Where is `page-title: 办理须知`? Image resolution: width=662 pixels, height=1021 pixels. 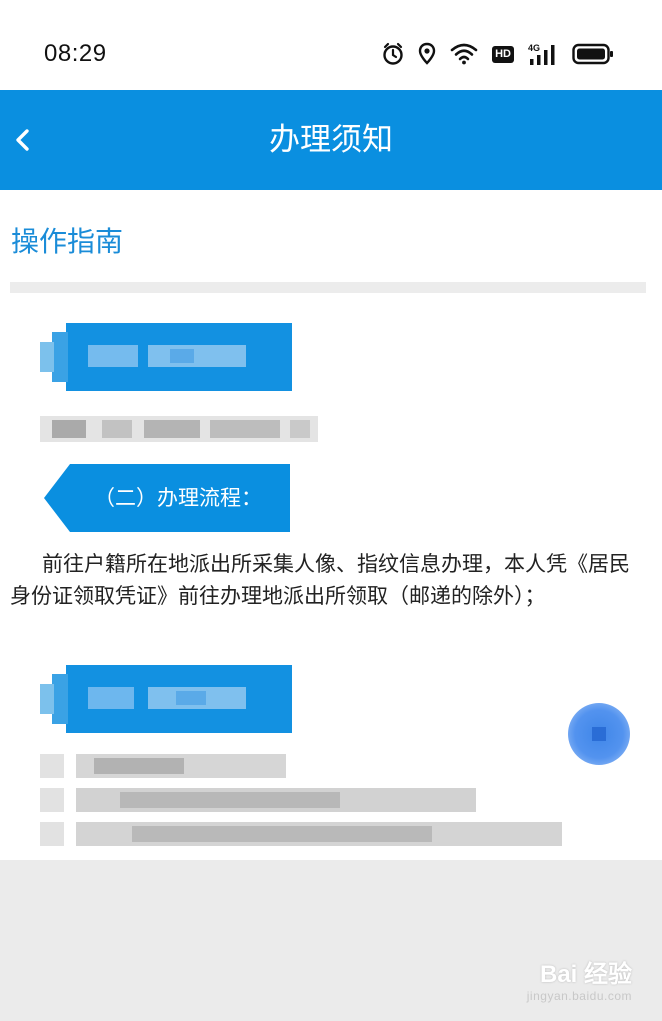
page-title: 办理须知 is located at coordinates (331, 140).